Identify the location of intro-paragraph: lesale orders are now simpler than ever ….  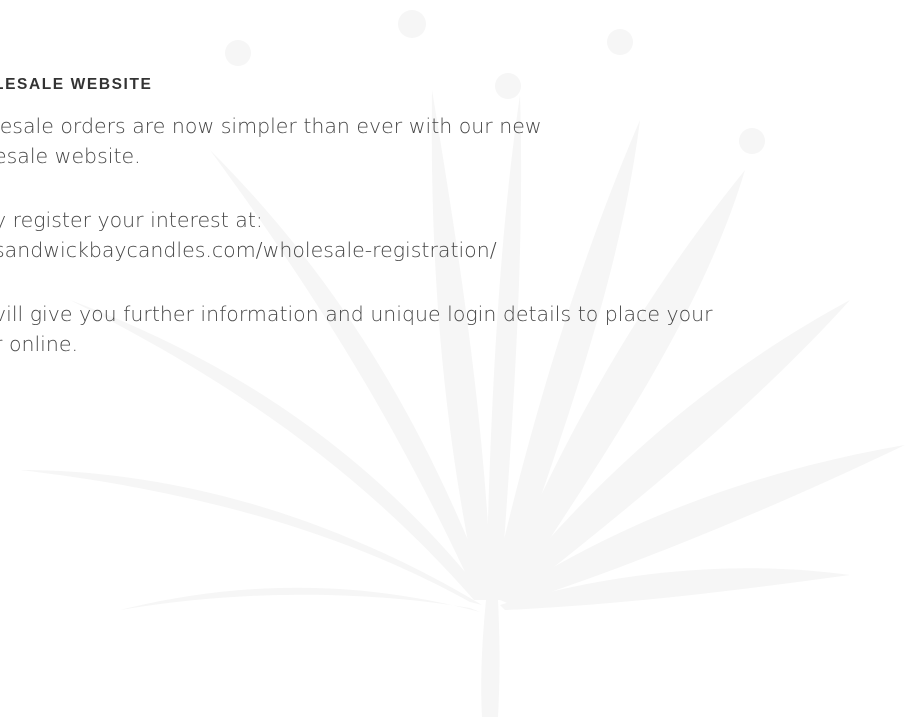
(271, 141).